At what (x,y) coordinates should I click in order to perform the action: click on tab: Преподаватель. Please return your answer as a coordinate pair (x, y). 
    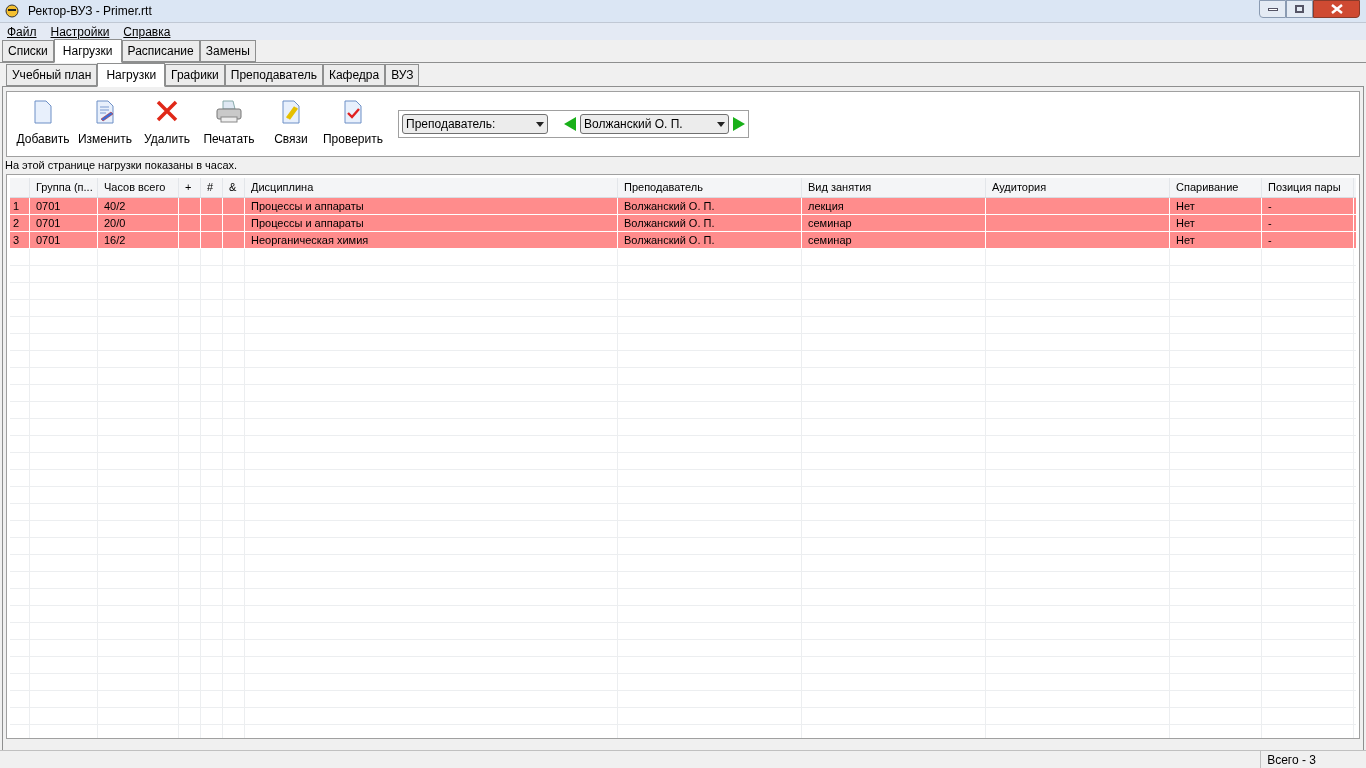
    Looking at the image, I should click on (273, 75).